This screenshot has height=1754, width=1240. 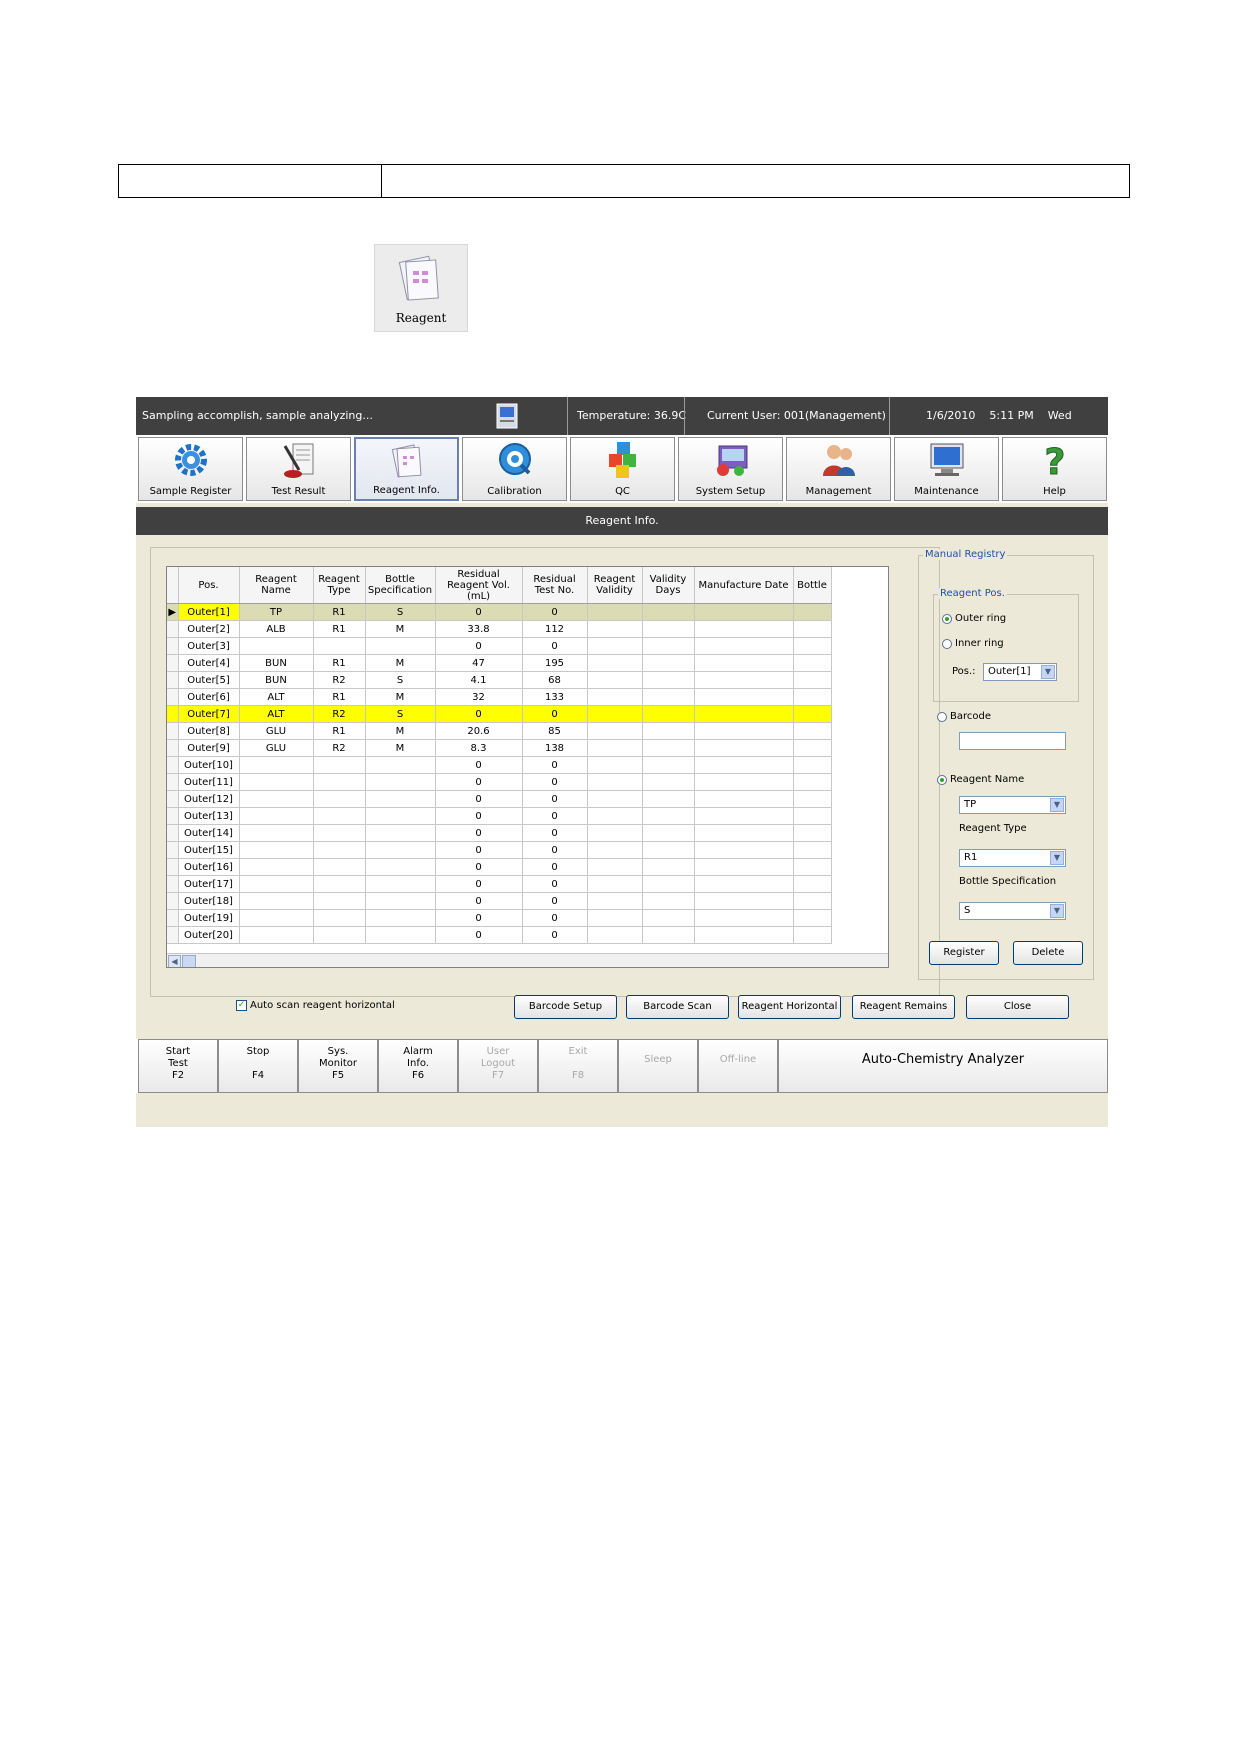 I want to click on nav-calibration: Calibration, so click(x=514, y=469).